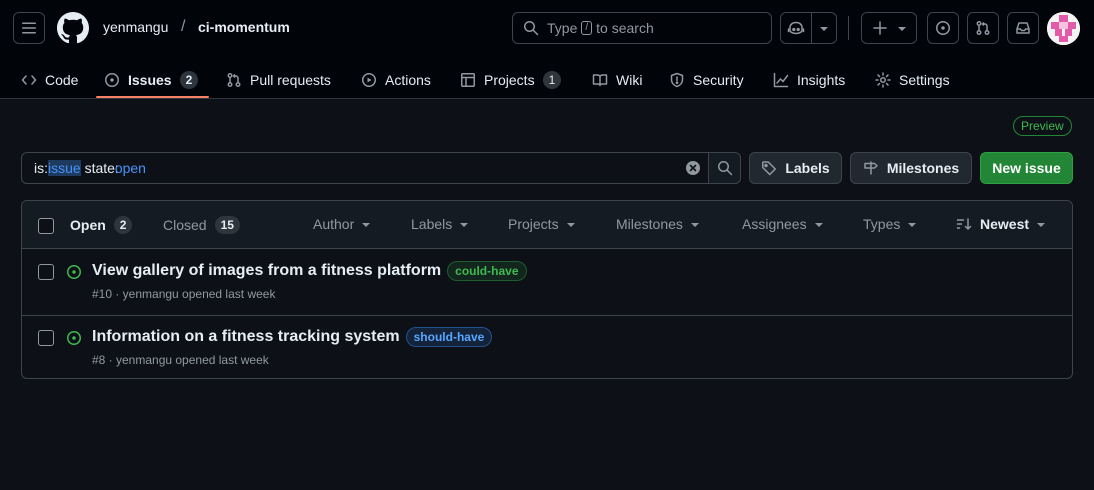 The height and width of the screenshot is (490, 1094). I want to click on preview-badge: Preview, so click(1042, 126).